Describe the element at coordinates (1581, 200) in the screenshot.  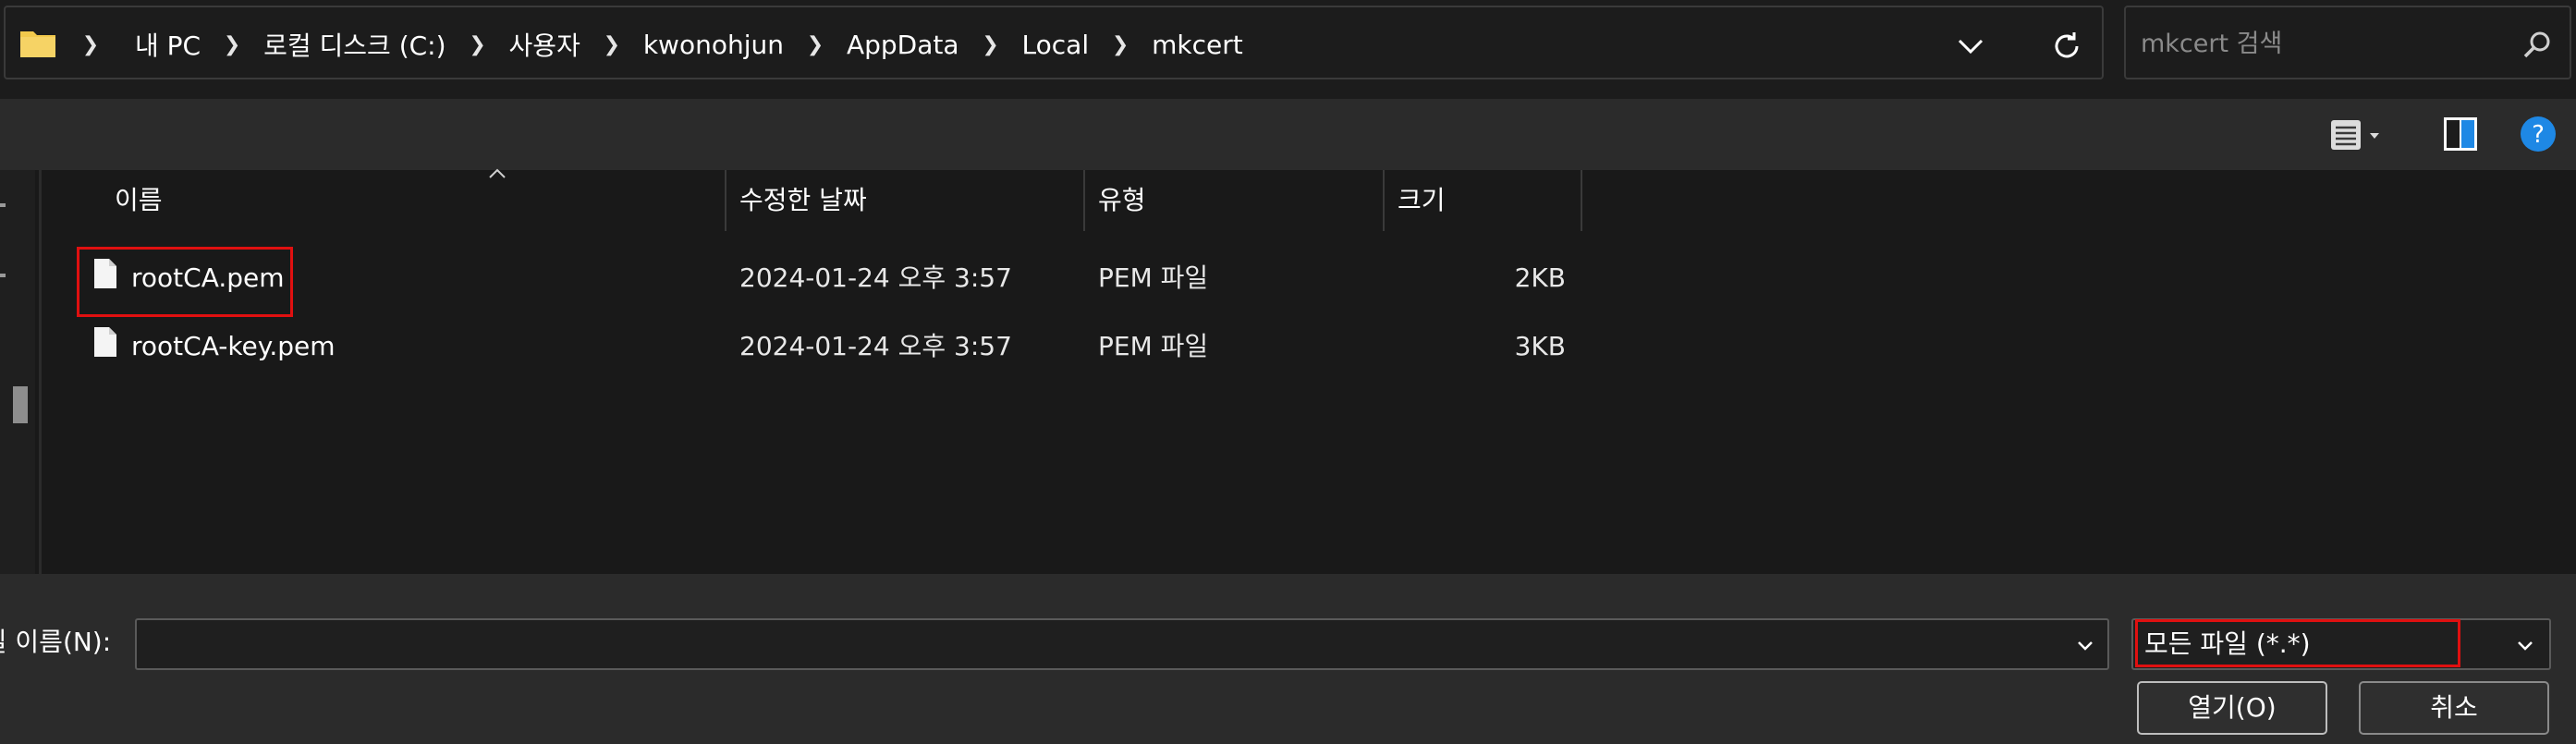
I see `column-separator` at that location.